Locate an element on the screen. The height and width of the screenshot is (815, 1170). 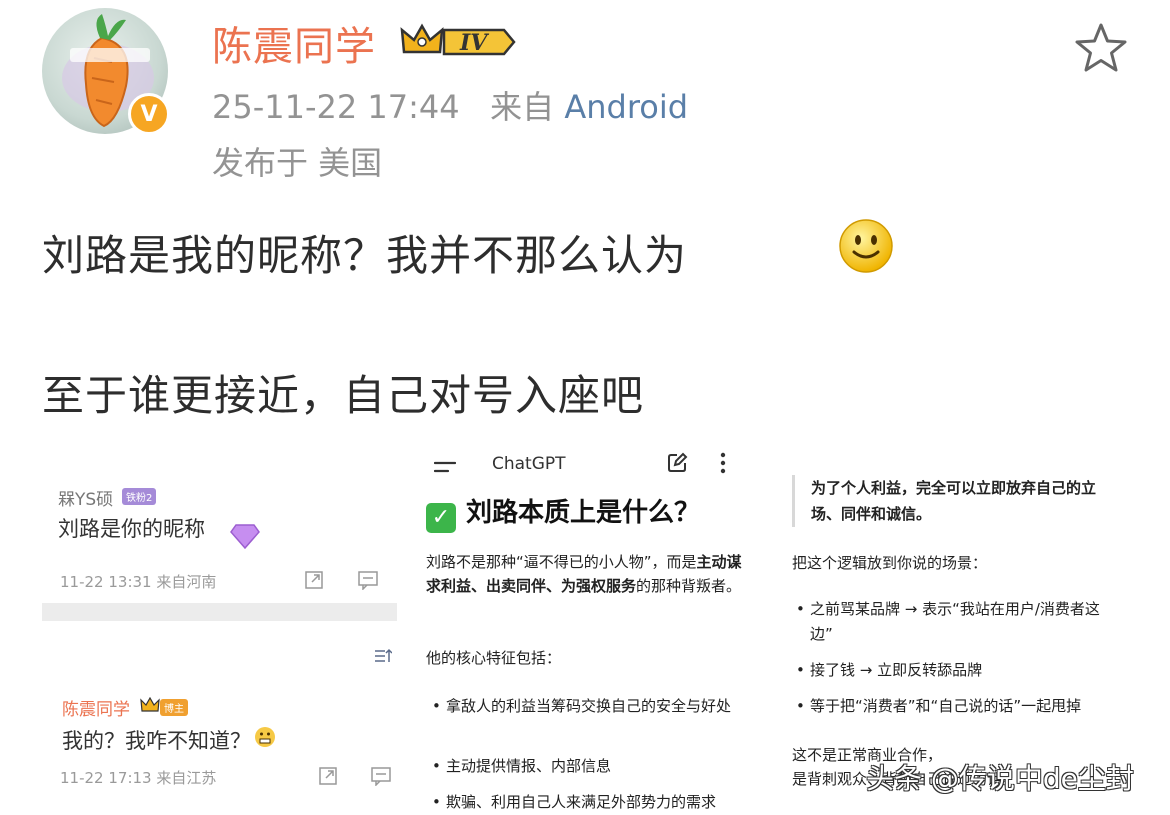
chatgpt-bullet: 欺骗、利用自己人来满足外部势力的需求 is located at coordinates (592, 802).